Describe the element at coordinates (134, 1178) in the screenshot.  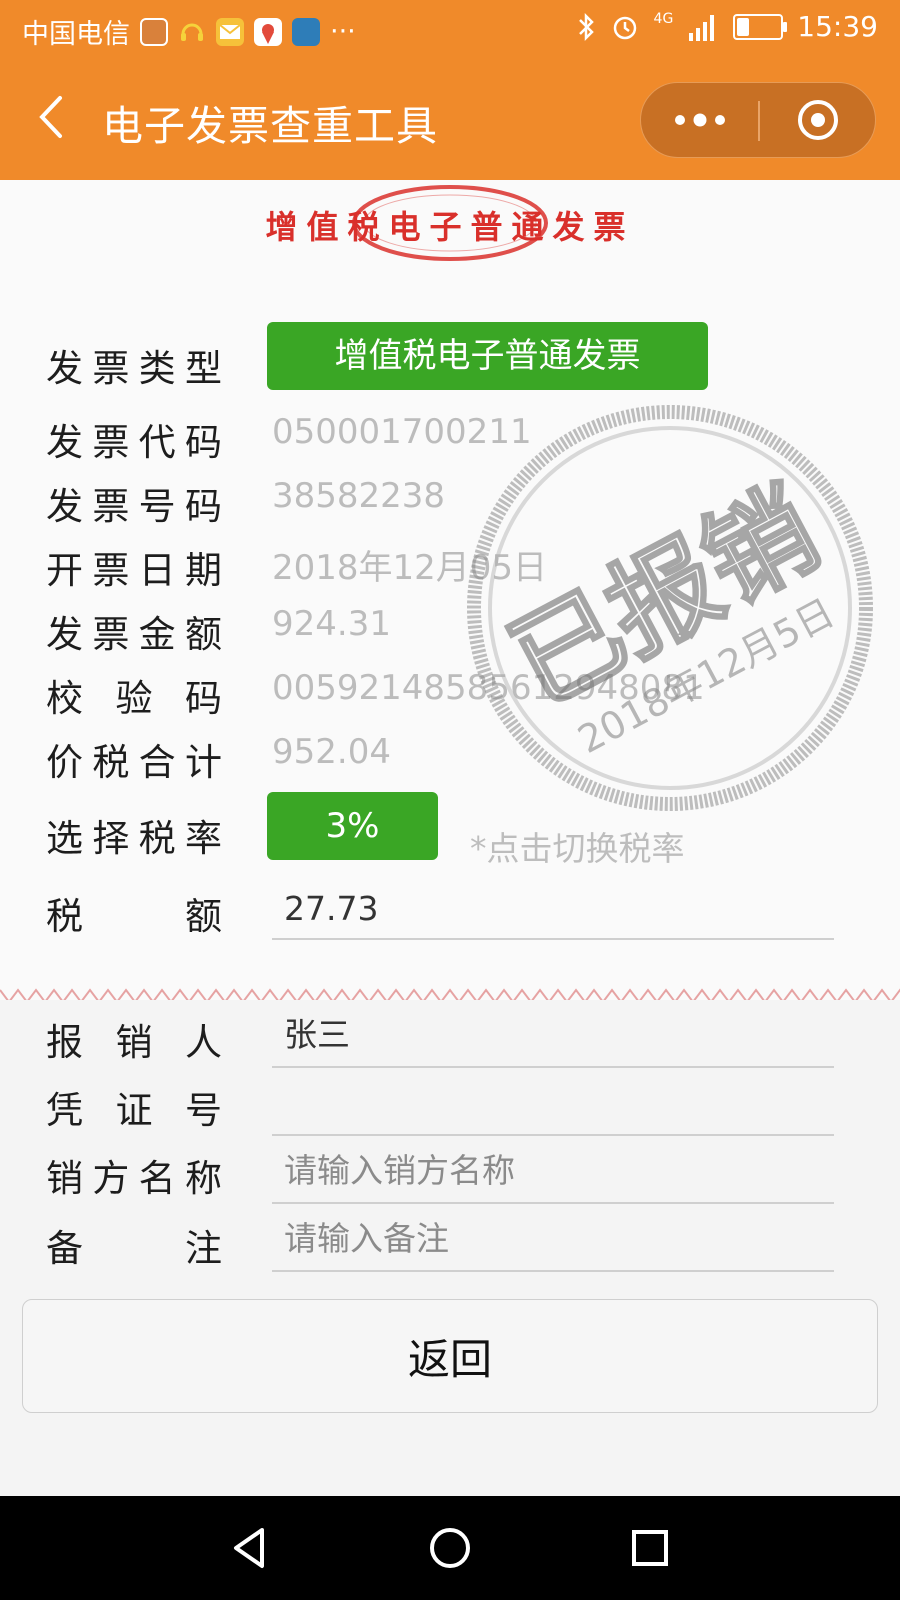
I see `seller-name-label: 销方名称` at that location.